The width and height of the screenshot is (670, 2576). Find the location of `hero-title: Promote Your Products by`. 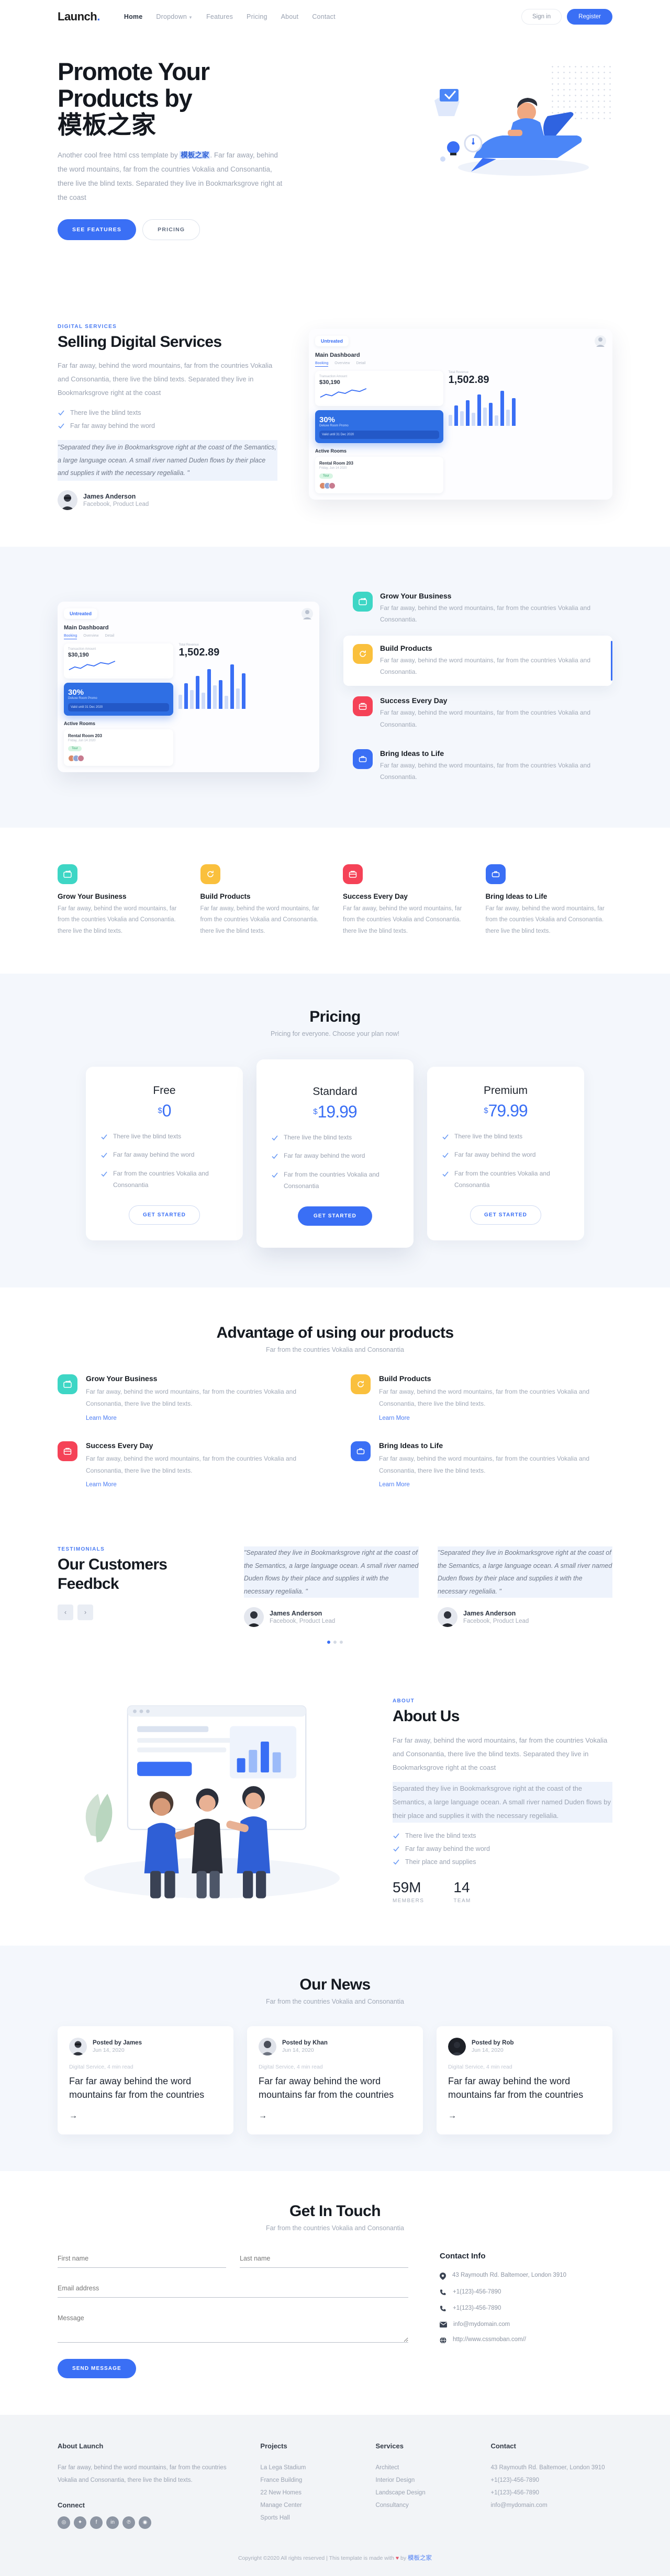

hero-title: Promote Your Products by is located at coordinates (186, 85).